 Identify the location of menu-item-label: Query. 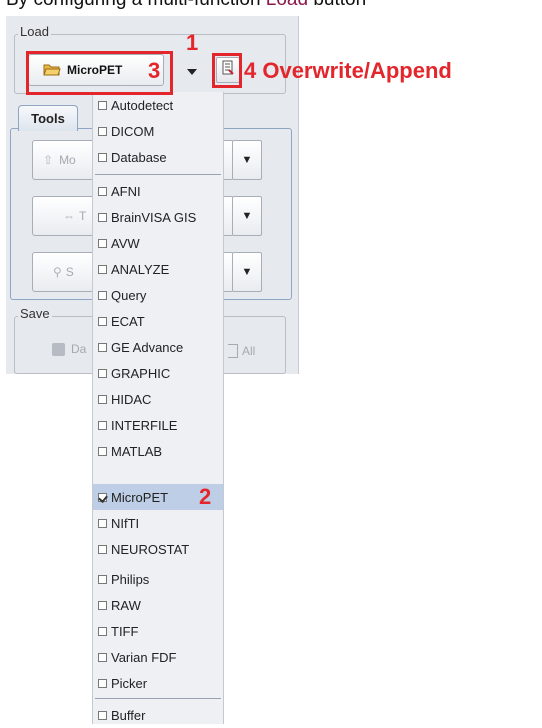
(129, 295).